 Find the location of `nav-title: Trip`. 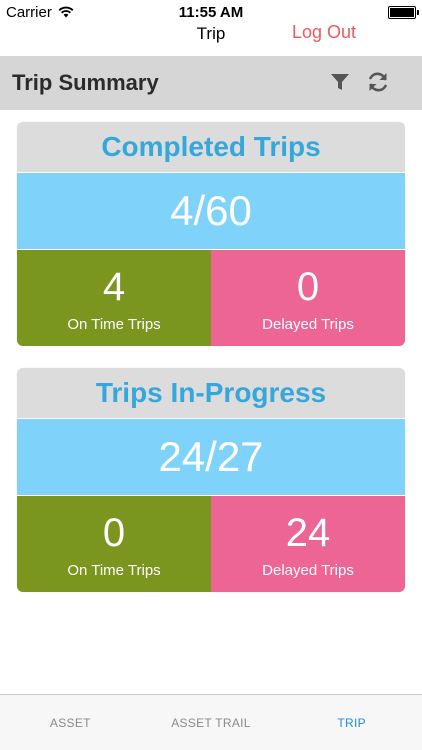

nav-title: Trip is located at coordinates (211, 33).